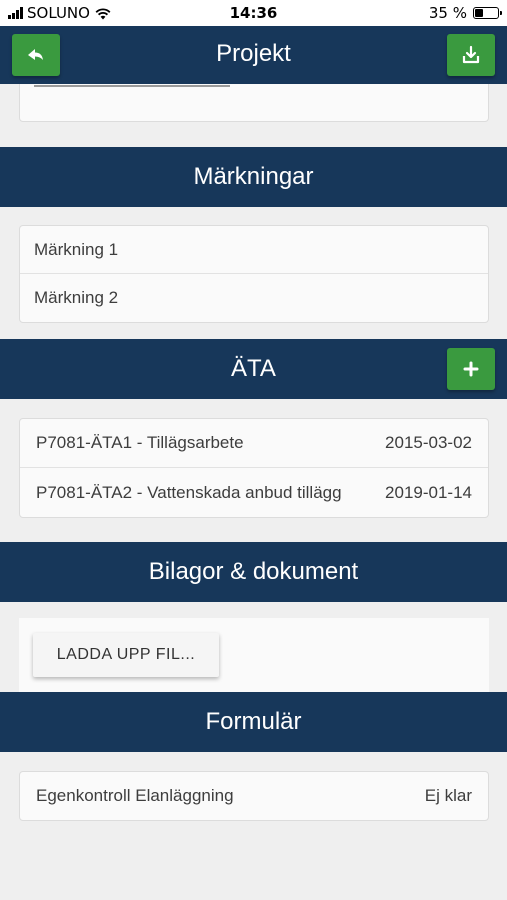  I want to click on markningar-list: Märkning 1 Märkning 2, so click(254, 274).